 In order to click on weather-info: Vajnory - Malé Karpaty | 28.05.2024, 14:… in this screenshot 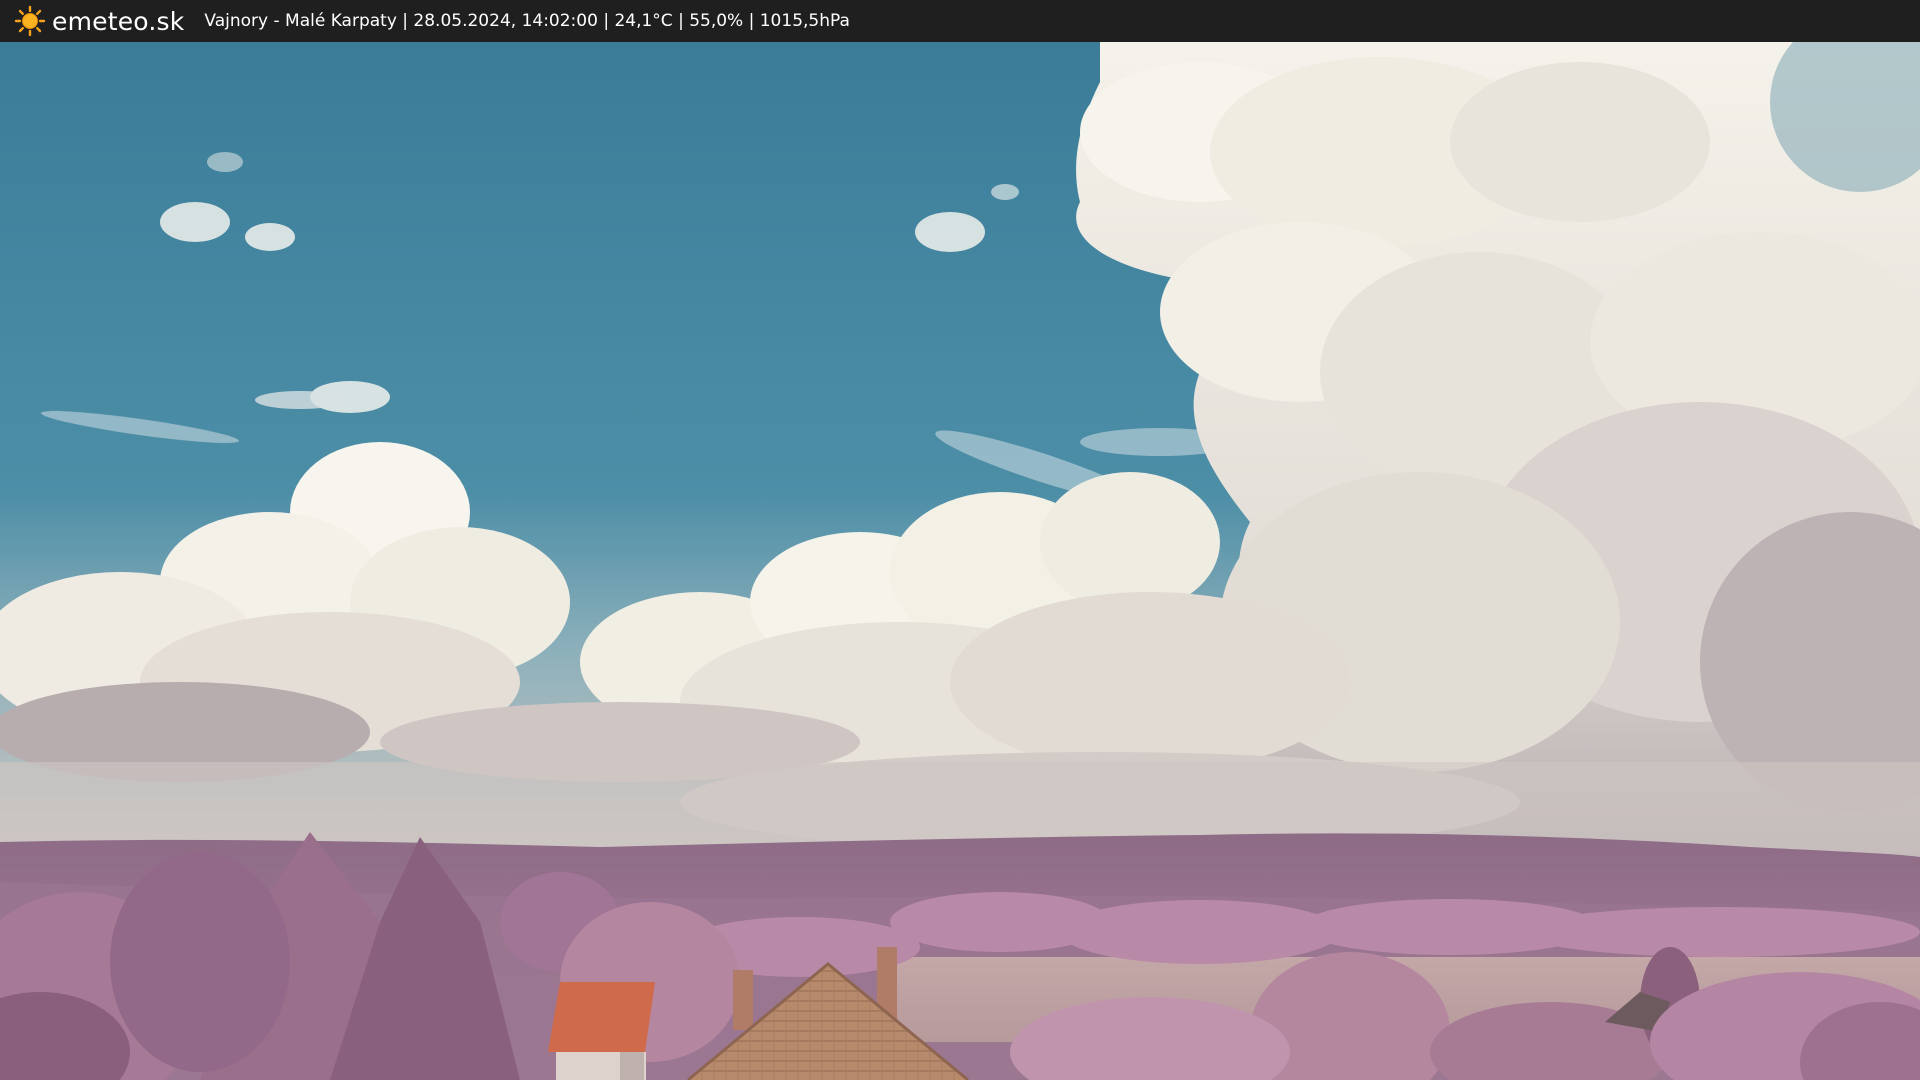, I will do `click(527, 21)`.